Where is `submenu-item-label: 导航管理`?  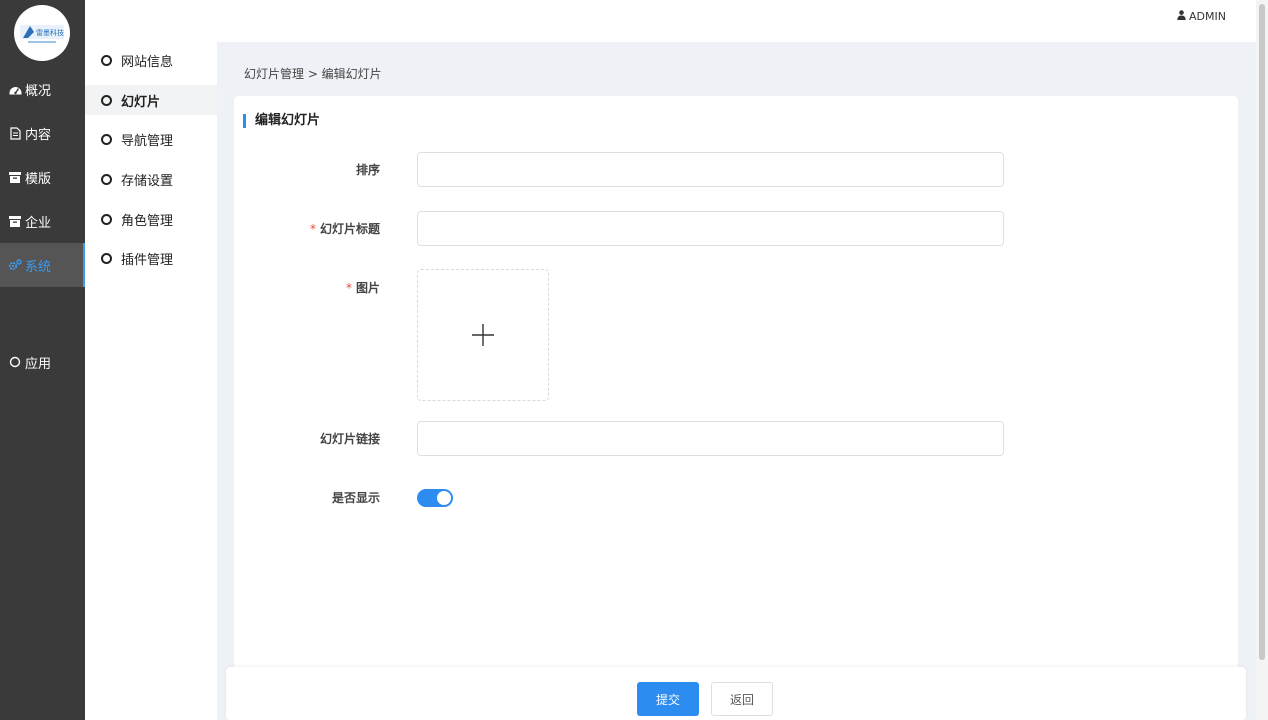 submenu-item-label: 导航管理 is located at coordinates (147, 141).